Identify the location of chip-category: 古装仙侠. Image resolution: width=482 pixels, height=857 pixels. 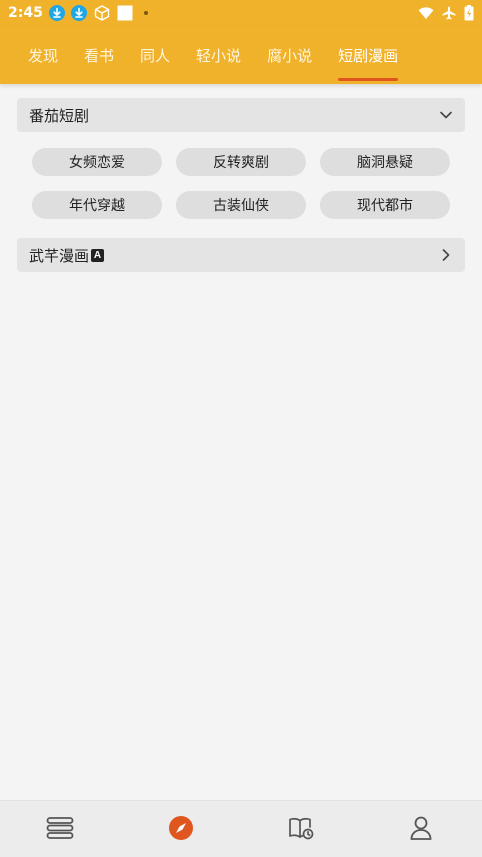
(241, 205).